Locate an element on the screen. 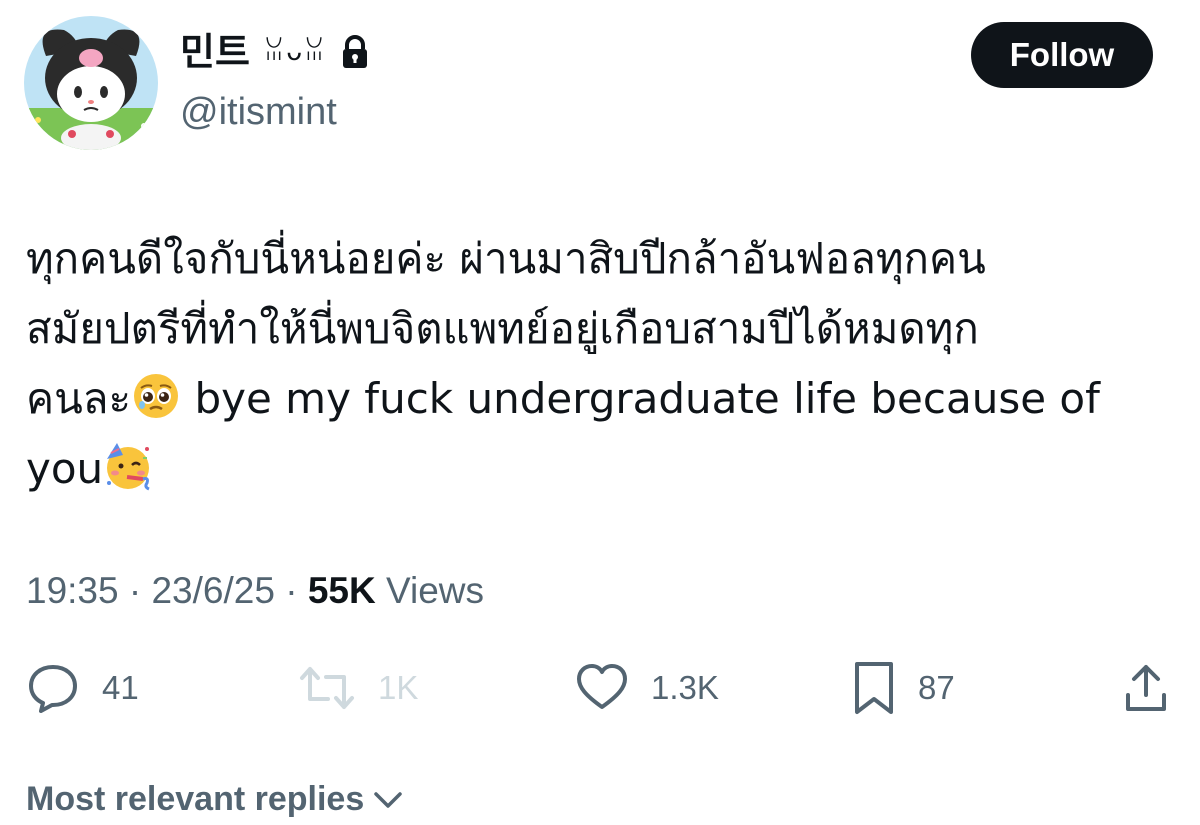 The width and height of the screenshot is (1200, 825). views-label: Views is located at coordinates (430, 590).